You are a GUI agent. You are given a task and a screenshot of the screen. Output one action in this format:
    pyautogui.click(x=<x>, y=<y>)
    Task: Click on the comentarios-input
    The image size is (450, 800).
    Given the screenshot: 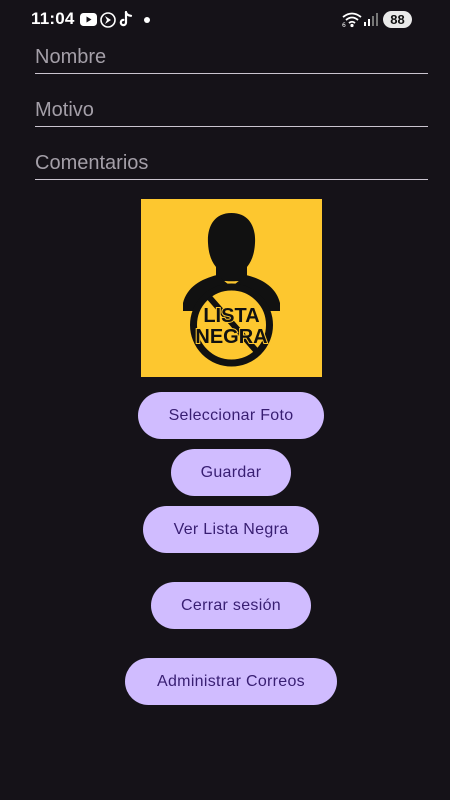 What is the action you would take?
    pyautogui.click(x=231, y=162)
    